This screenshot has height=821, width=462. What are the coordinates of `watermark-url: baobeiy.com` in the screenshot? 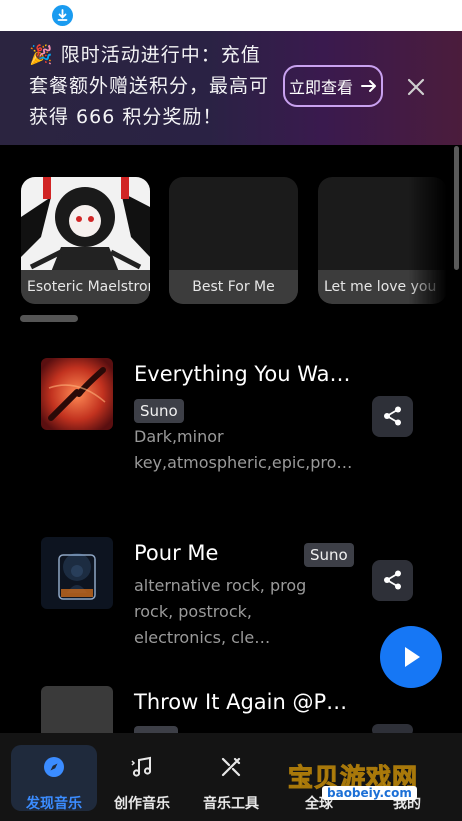 It's located at (369, 793).